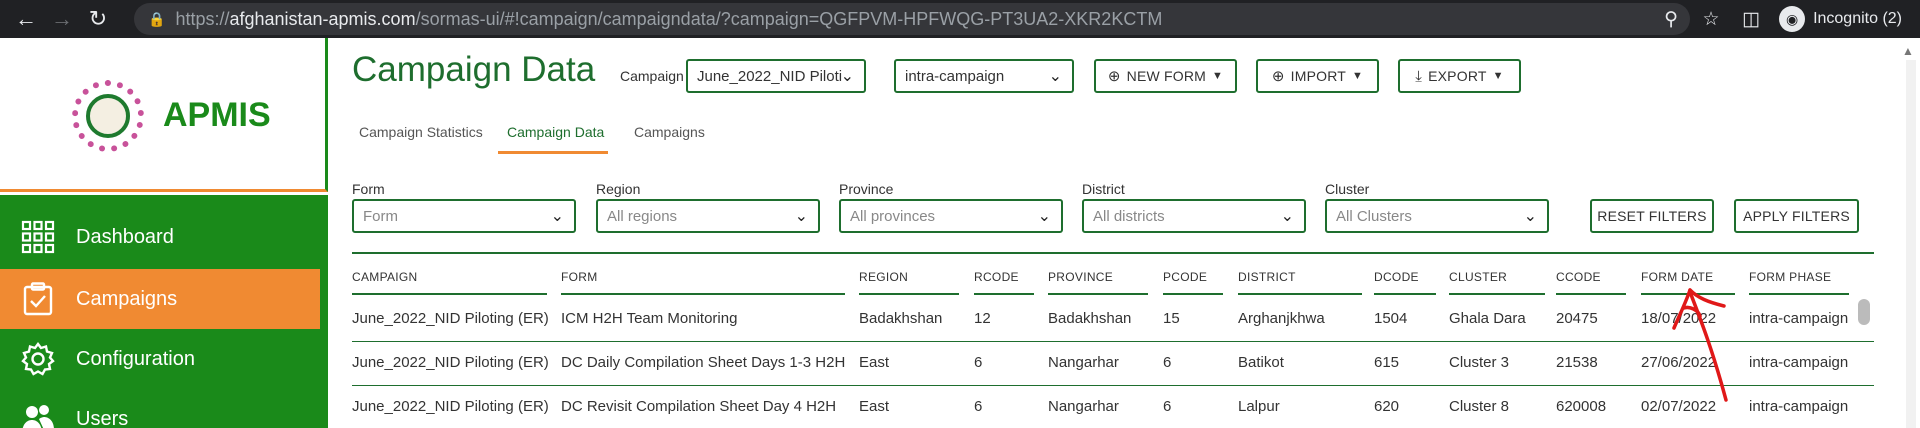 This screenshot has width=1920, height=428. Describe the element at coordinates (1864, 312) in the screenshot. I see `table-scrollbar-thumb` at that location.